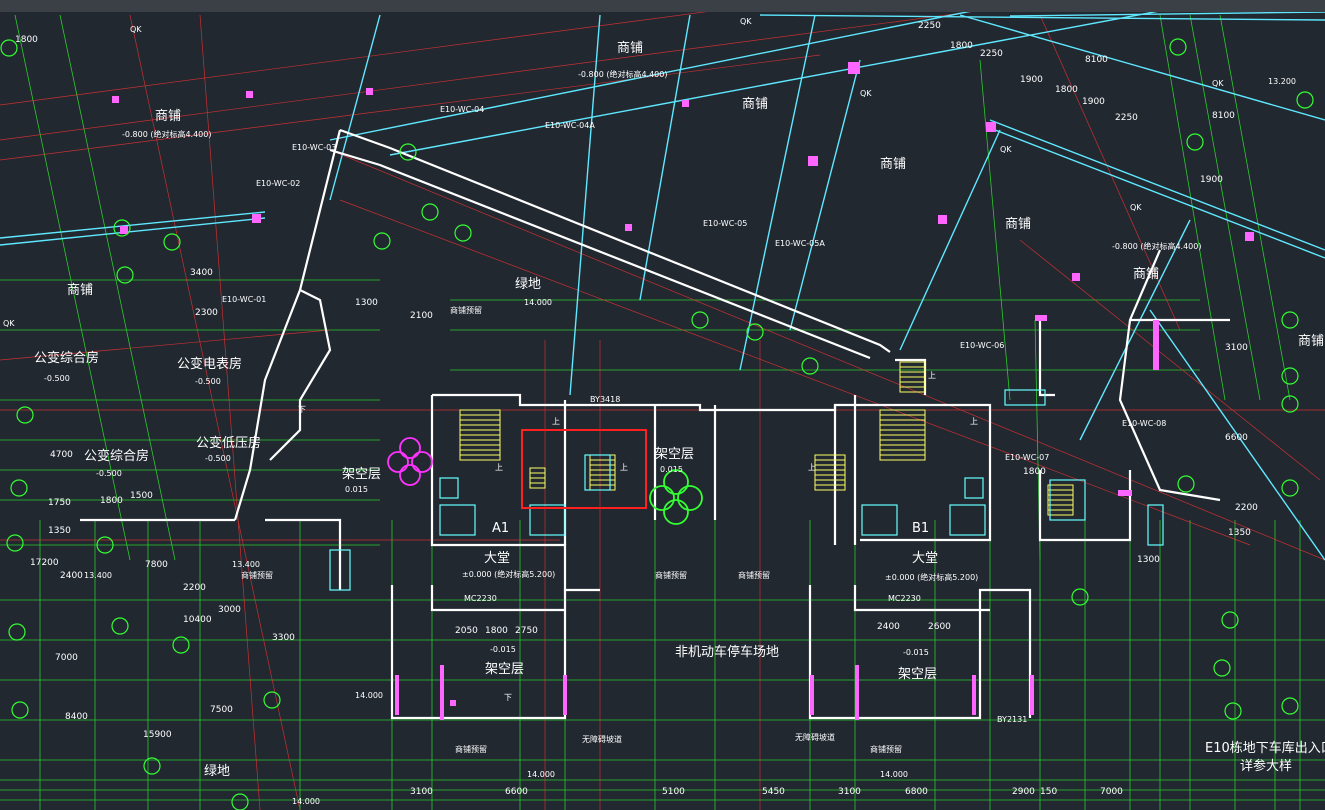 The width and height of the screenshot is (1325, 810). Describe the element at coordinates (1282, 81) in the screenshot. I see `level: 13.200` at that location.